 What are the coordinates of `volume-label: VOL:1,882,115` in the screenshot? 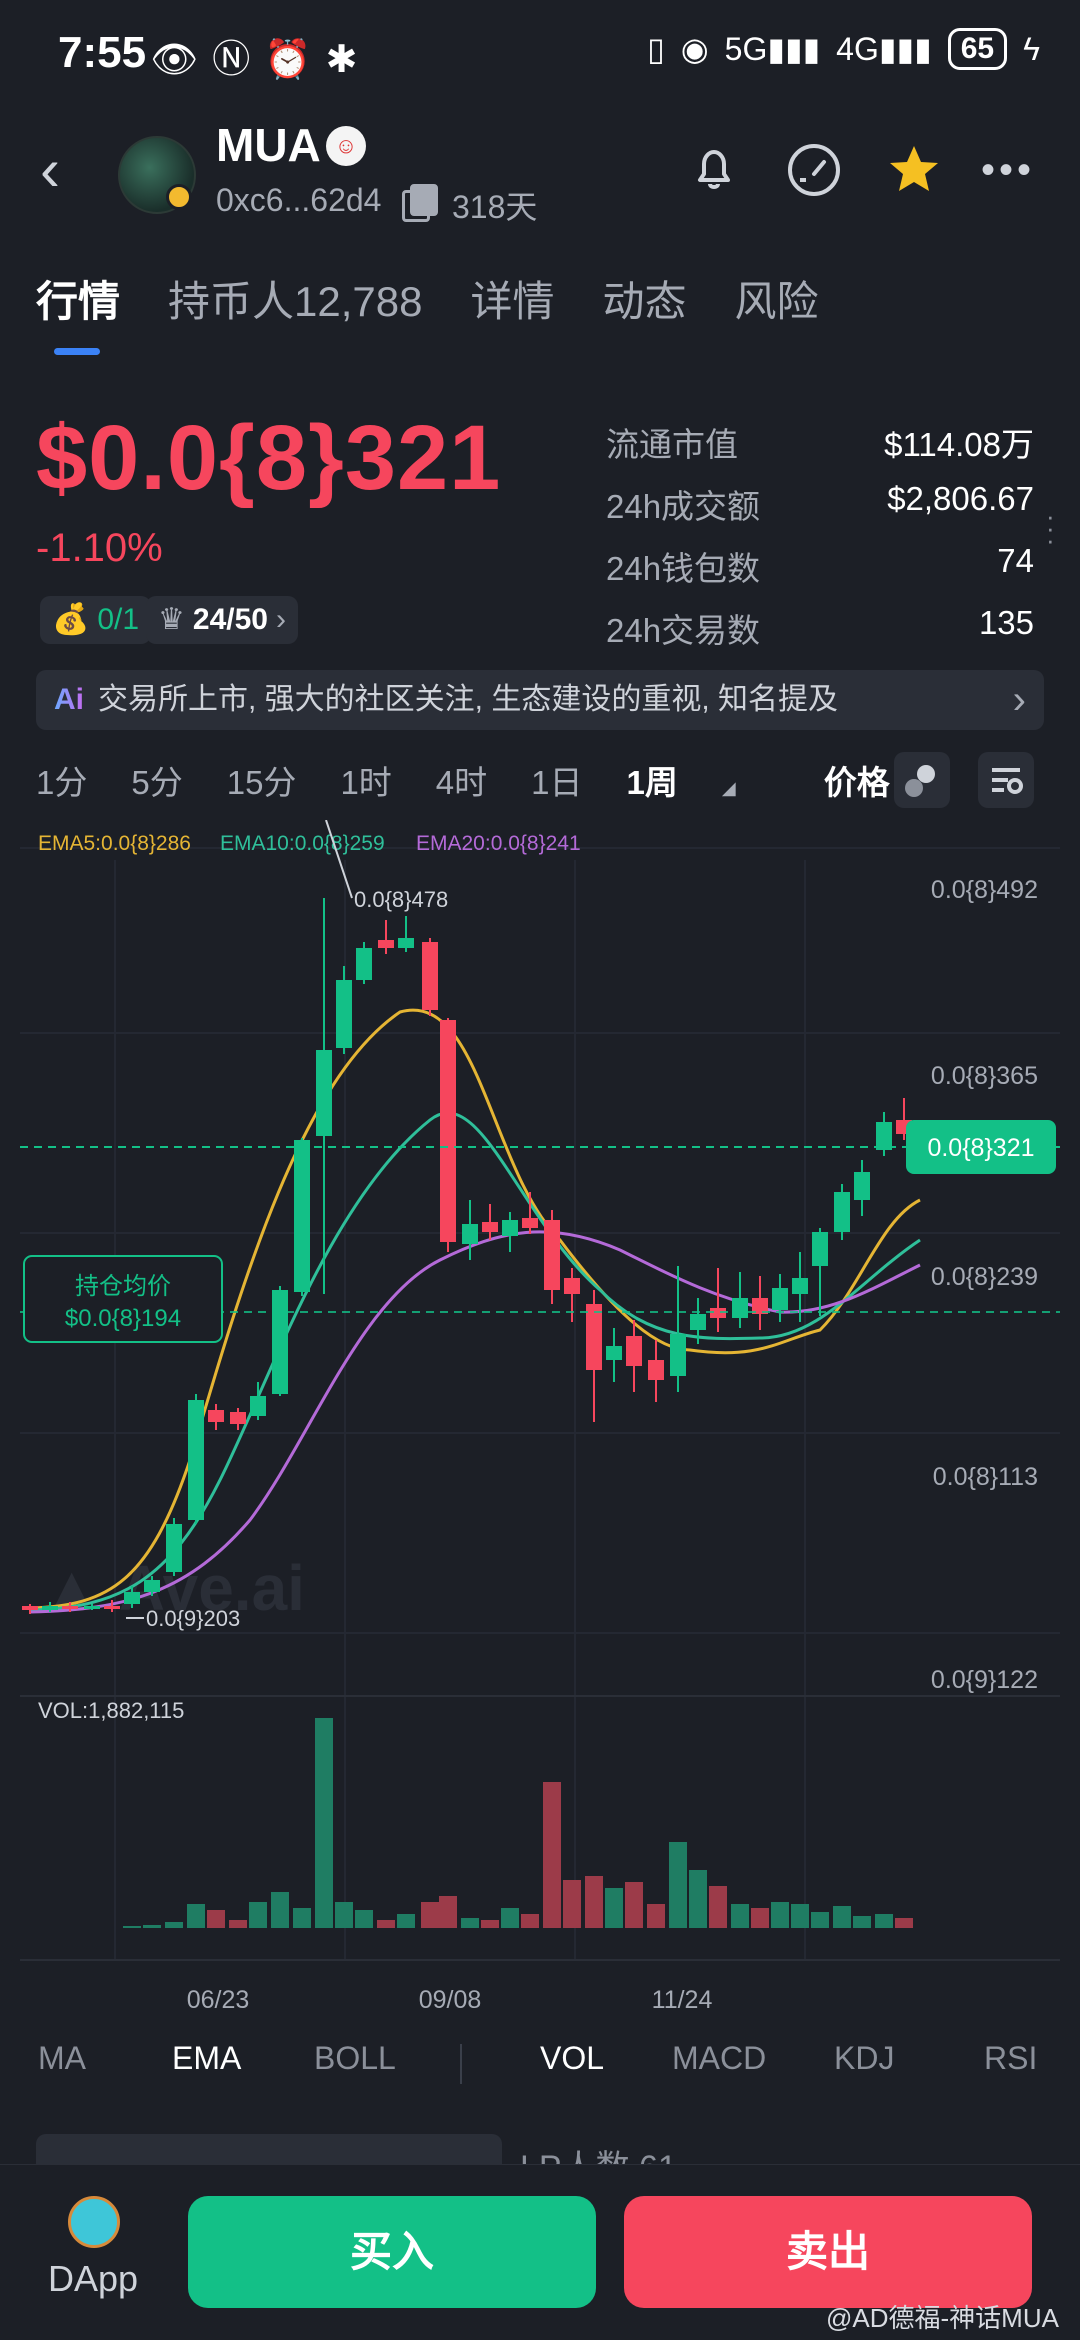 It's located at (111, 1710).